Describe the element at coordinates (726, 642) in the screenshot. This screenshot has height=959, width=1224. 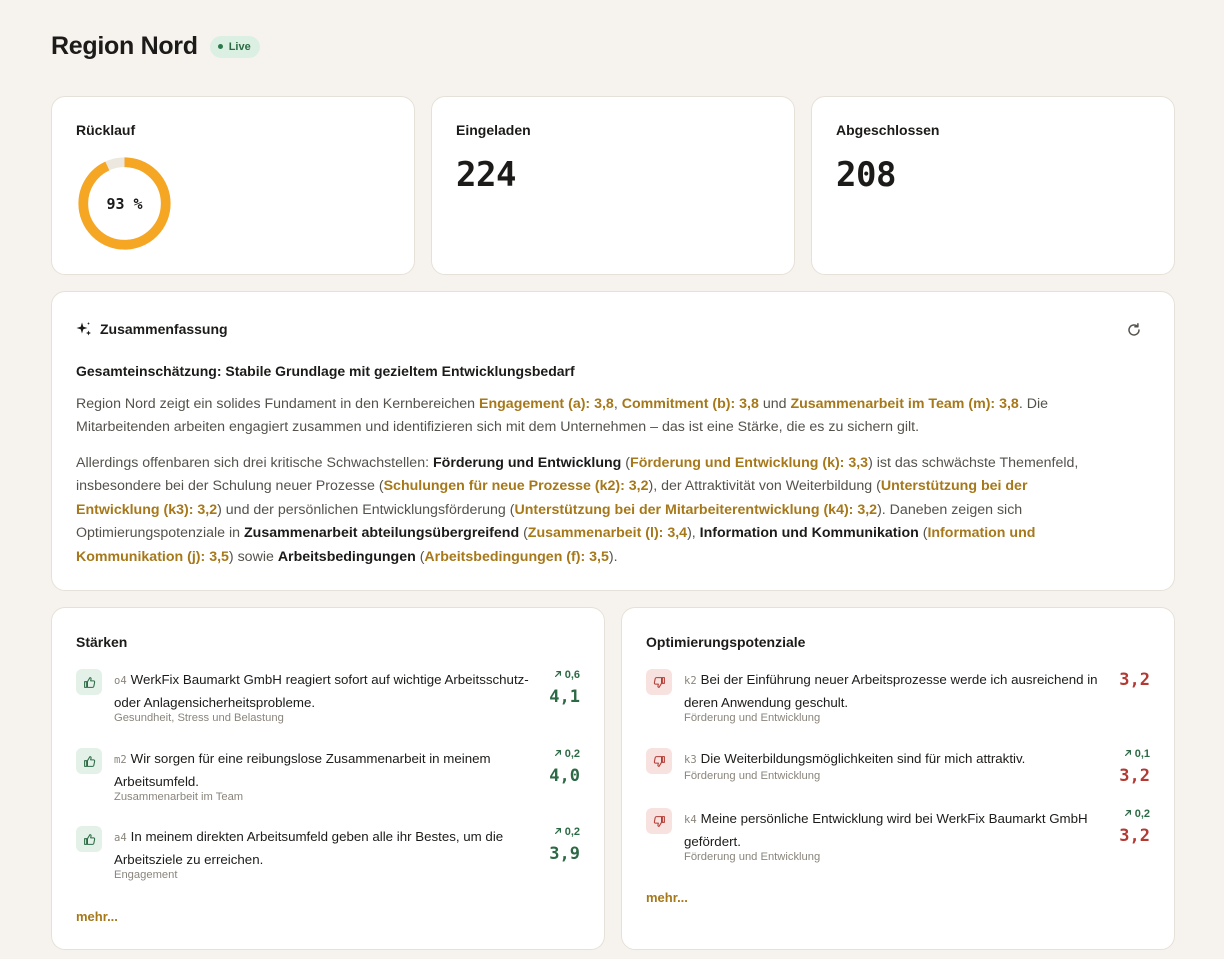
I see `weaknesses-title: Optimierungspotenziale` at that location.